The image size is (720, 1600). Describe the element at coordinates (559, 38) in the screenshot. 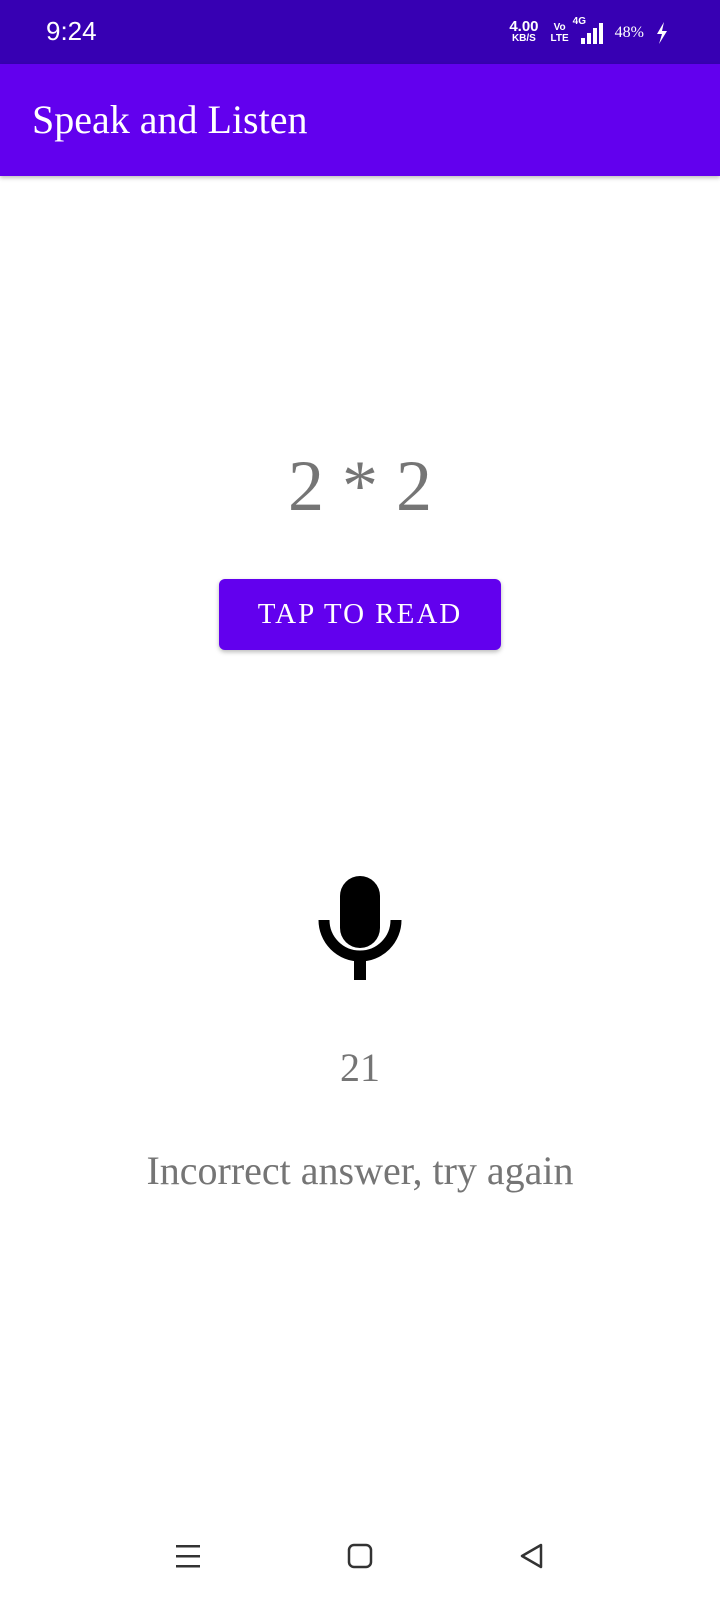

I see `volte-bottom: LTE` at that location.